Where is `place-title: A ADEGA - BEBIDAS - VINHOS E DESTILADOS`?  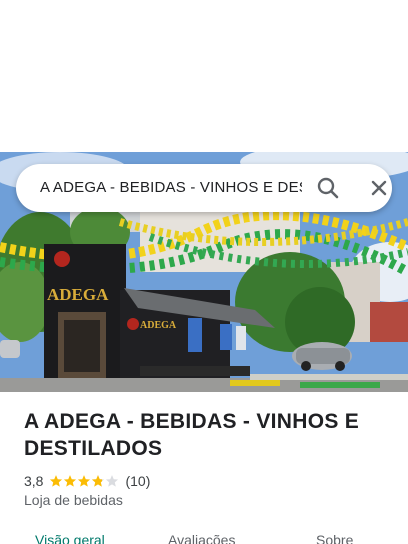
place-title: A ADEGA - BEBIDAS - VINHOS E DESTILADOS is located at coordinates (192, 435).